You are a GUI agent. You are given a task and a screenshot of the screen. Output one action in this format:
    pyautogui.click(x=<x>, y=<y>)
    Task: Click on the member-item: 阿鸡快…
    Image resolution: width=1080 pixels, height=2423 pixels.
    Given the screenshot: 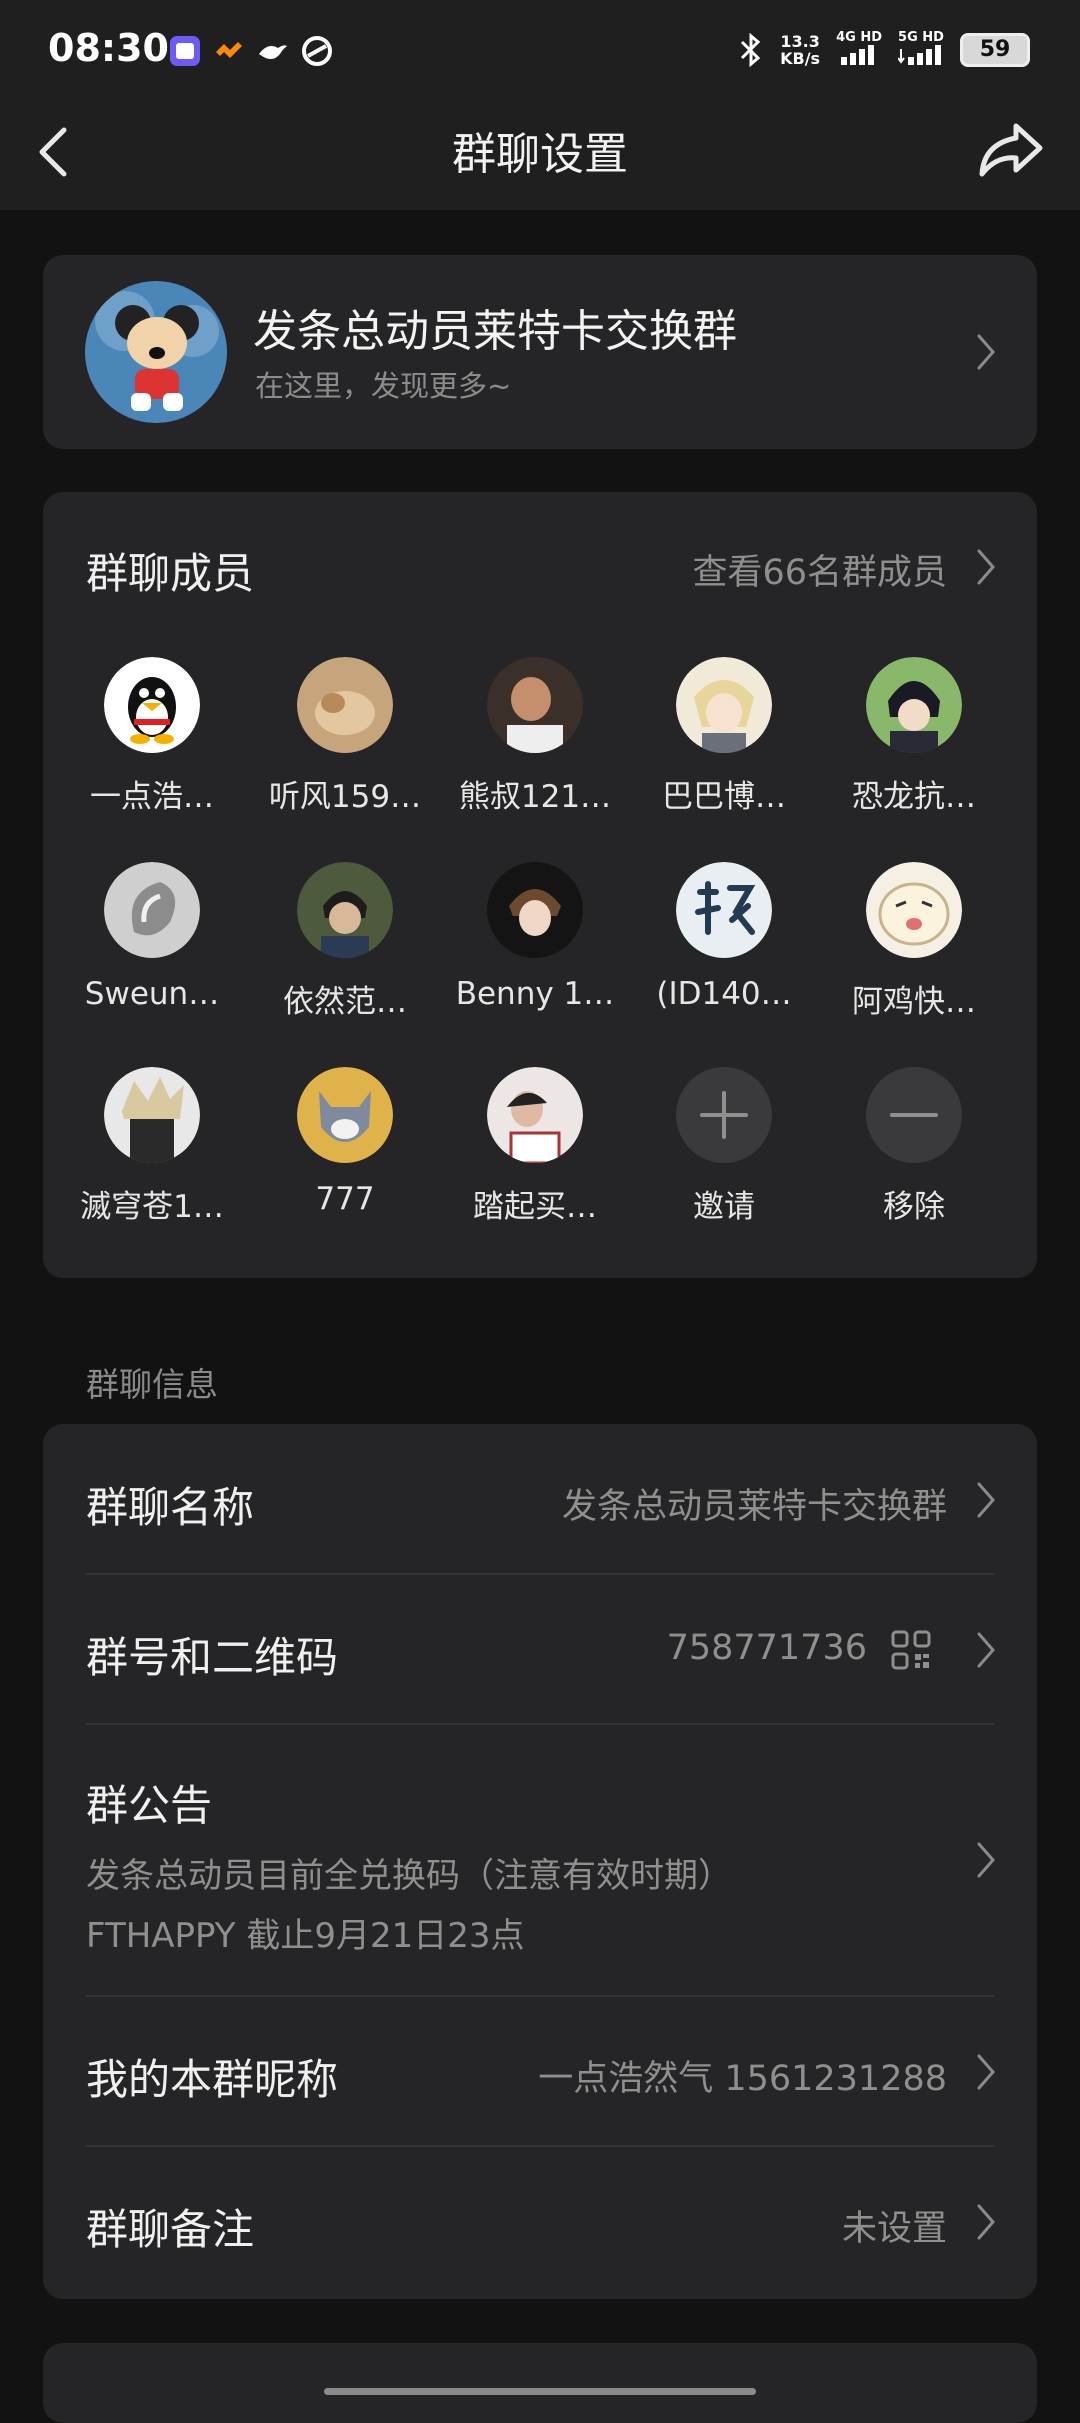 What is the action you would take?
    pyautogui.click(x=914, y=941)
    